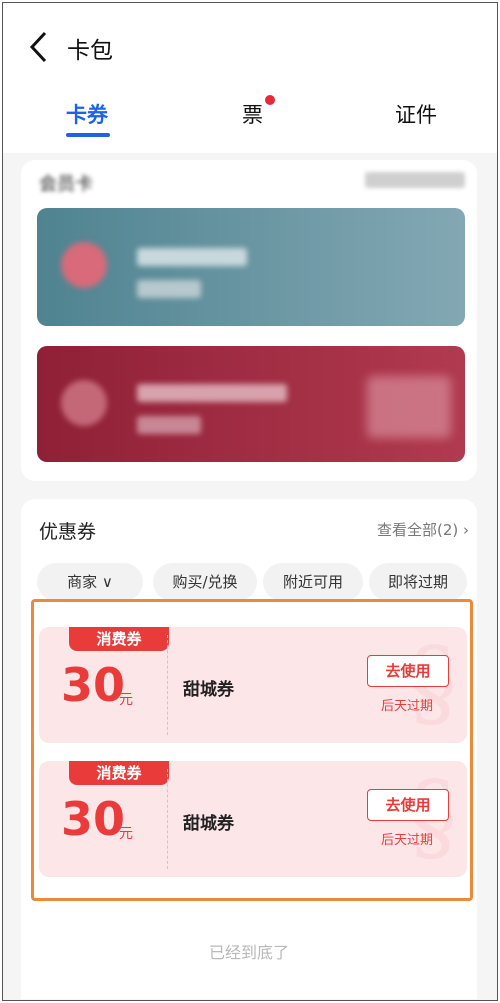 This screenshot has height=1003, width=500. What do you see at coordinates (409, 407) in the screenshot?
I see `card-decoration` at bounding box center [409, 407].